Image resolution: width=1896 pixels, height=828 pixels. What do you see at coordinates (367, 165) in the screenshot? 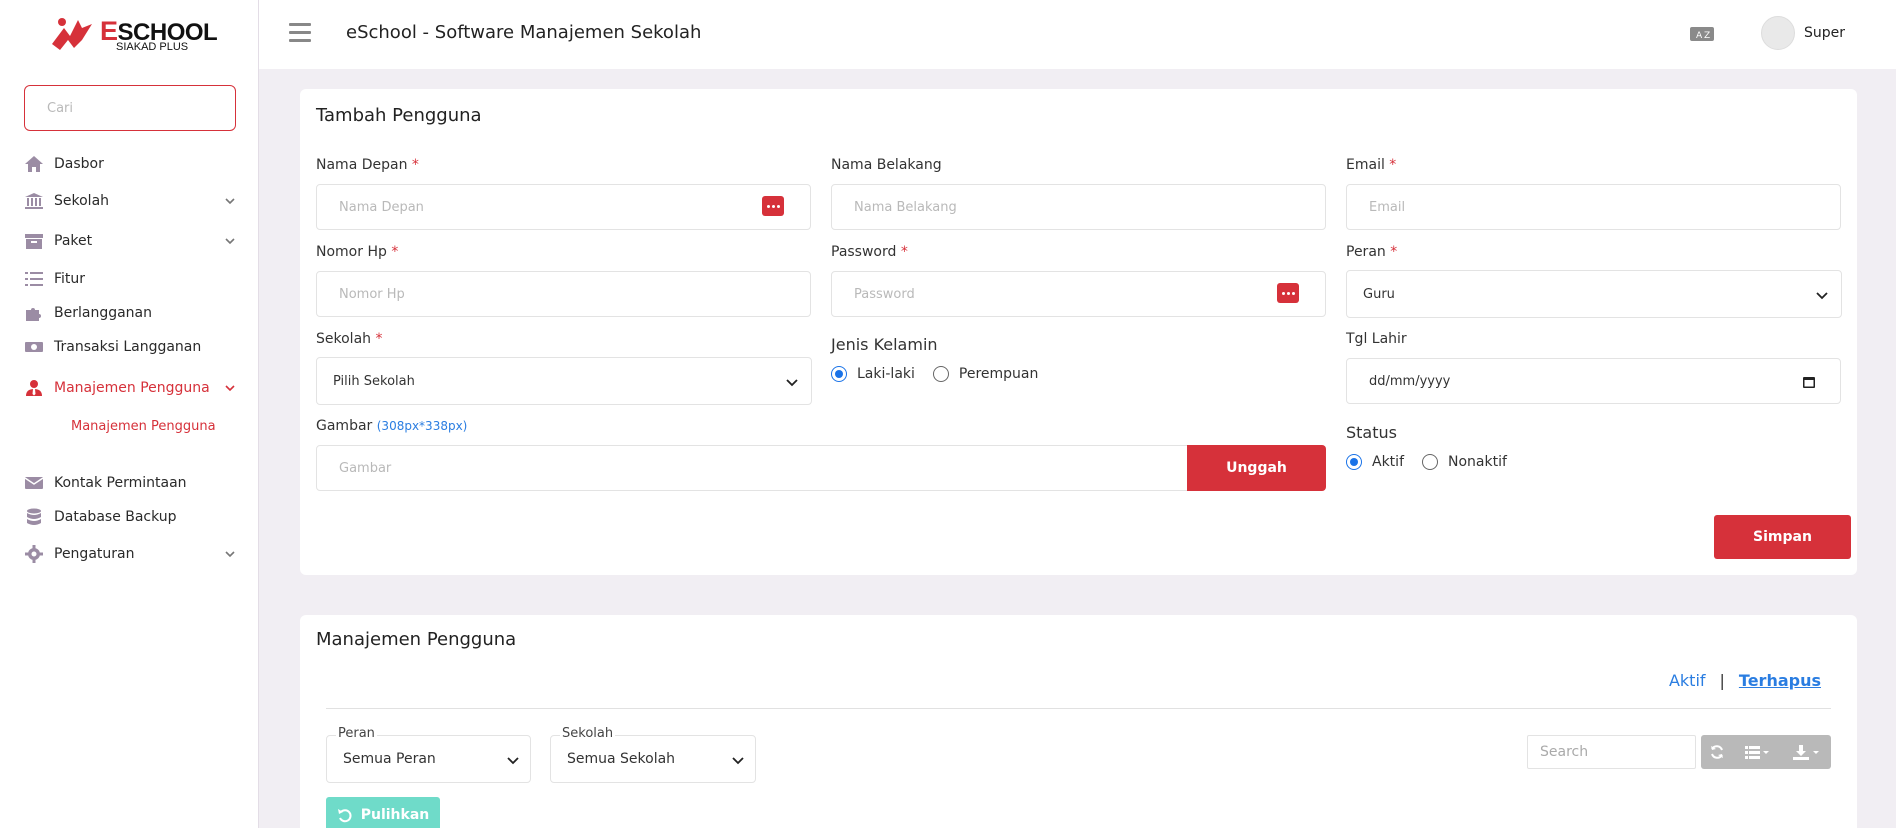
I see `first-name-label: Nama Depan *` at bounding box center [367, 165].